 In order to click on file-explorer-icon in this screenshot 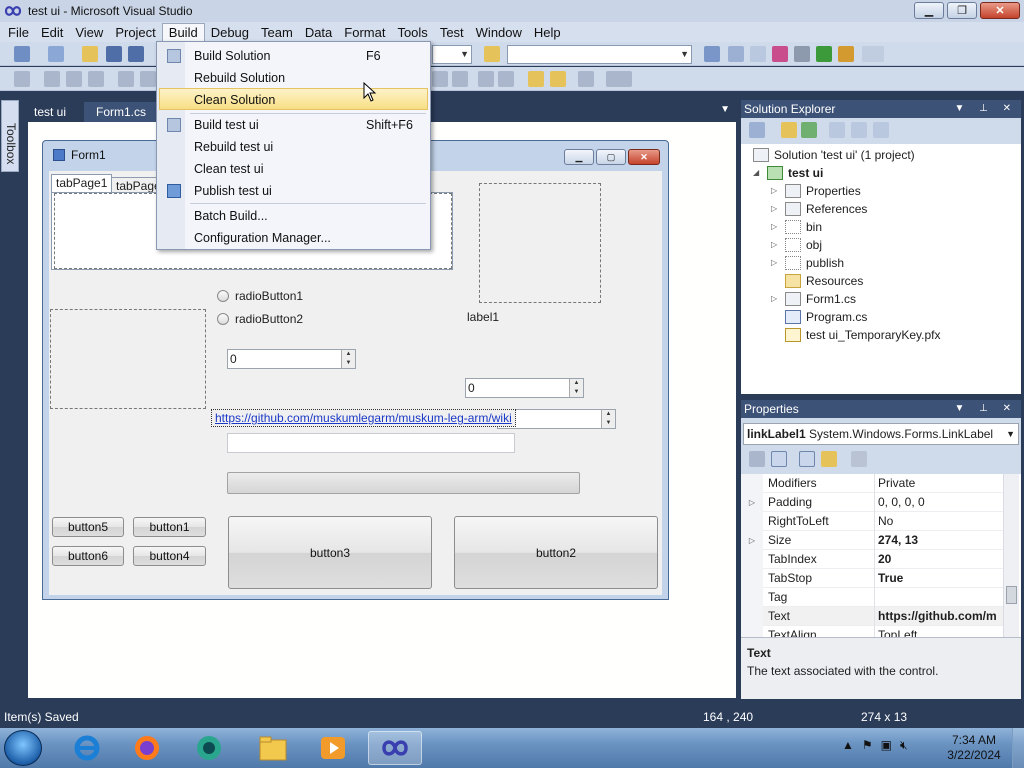, I will do `click(273, 748)`.